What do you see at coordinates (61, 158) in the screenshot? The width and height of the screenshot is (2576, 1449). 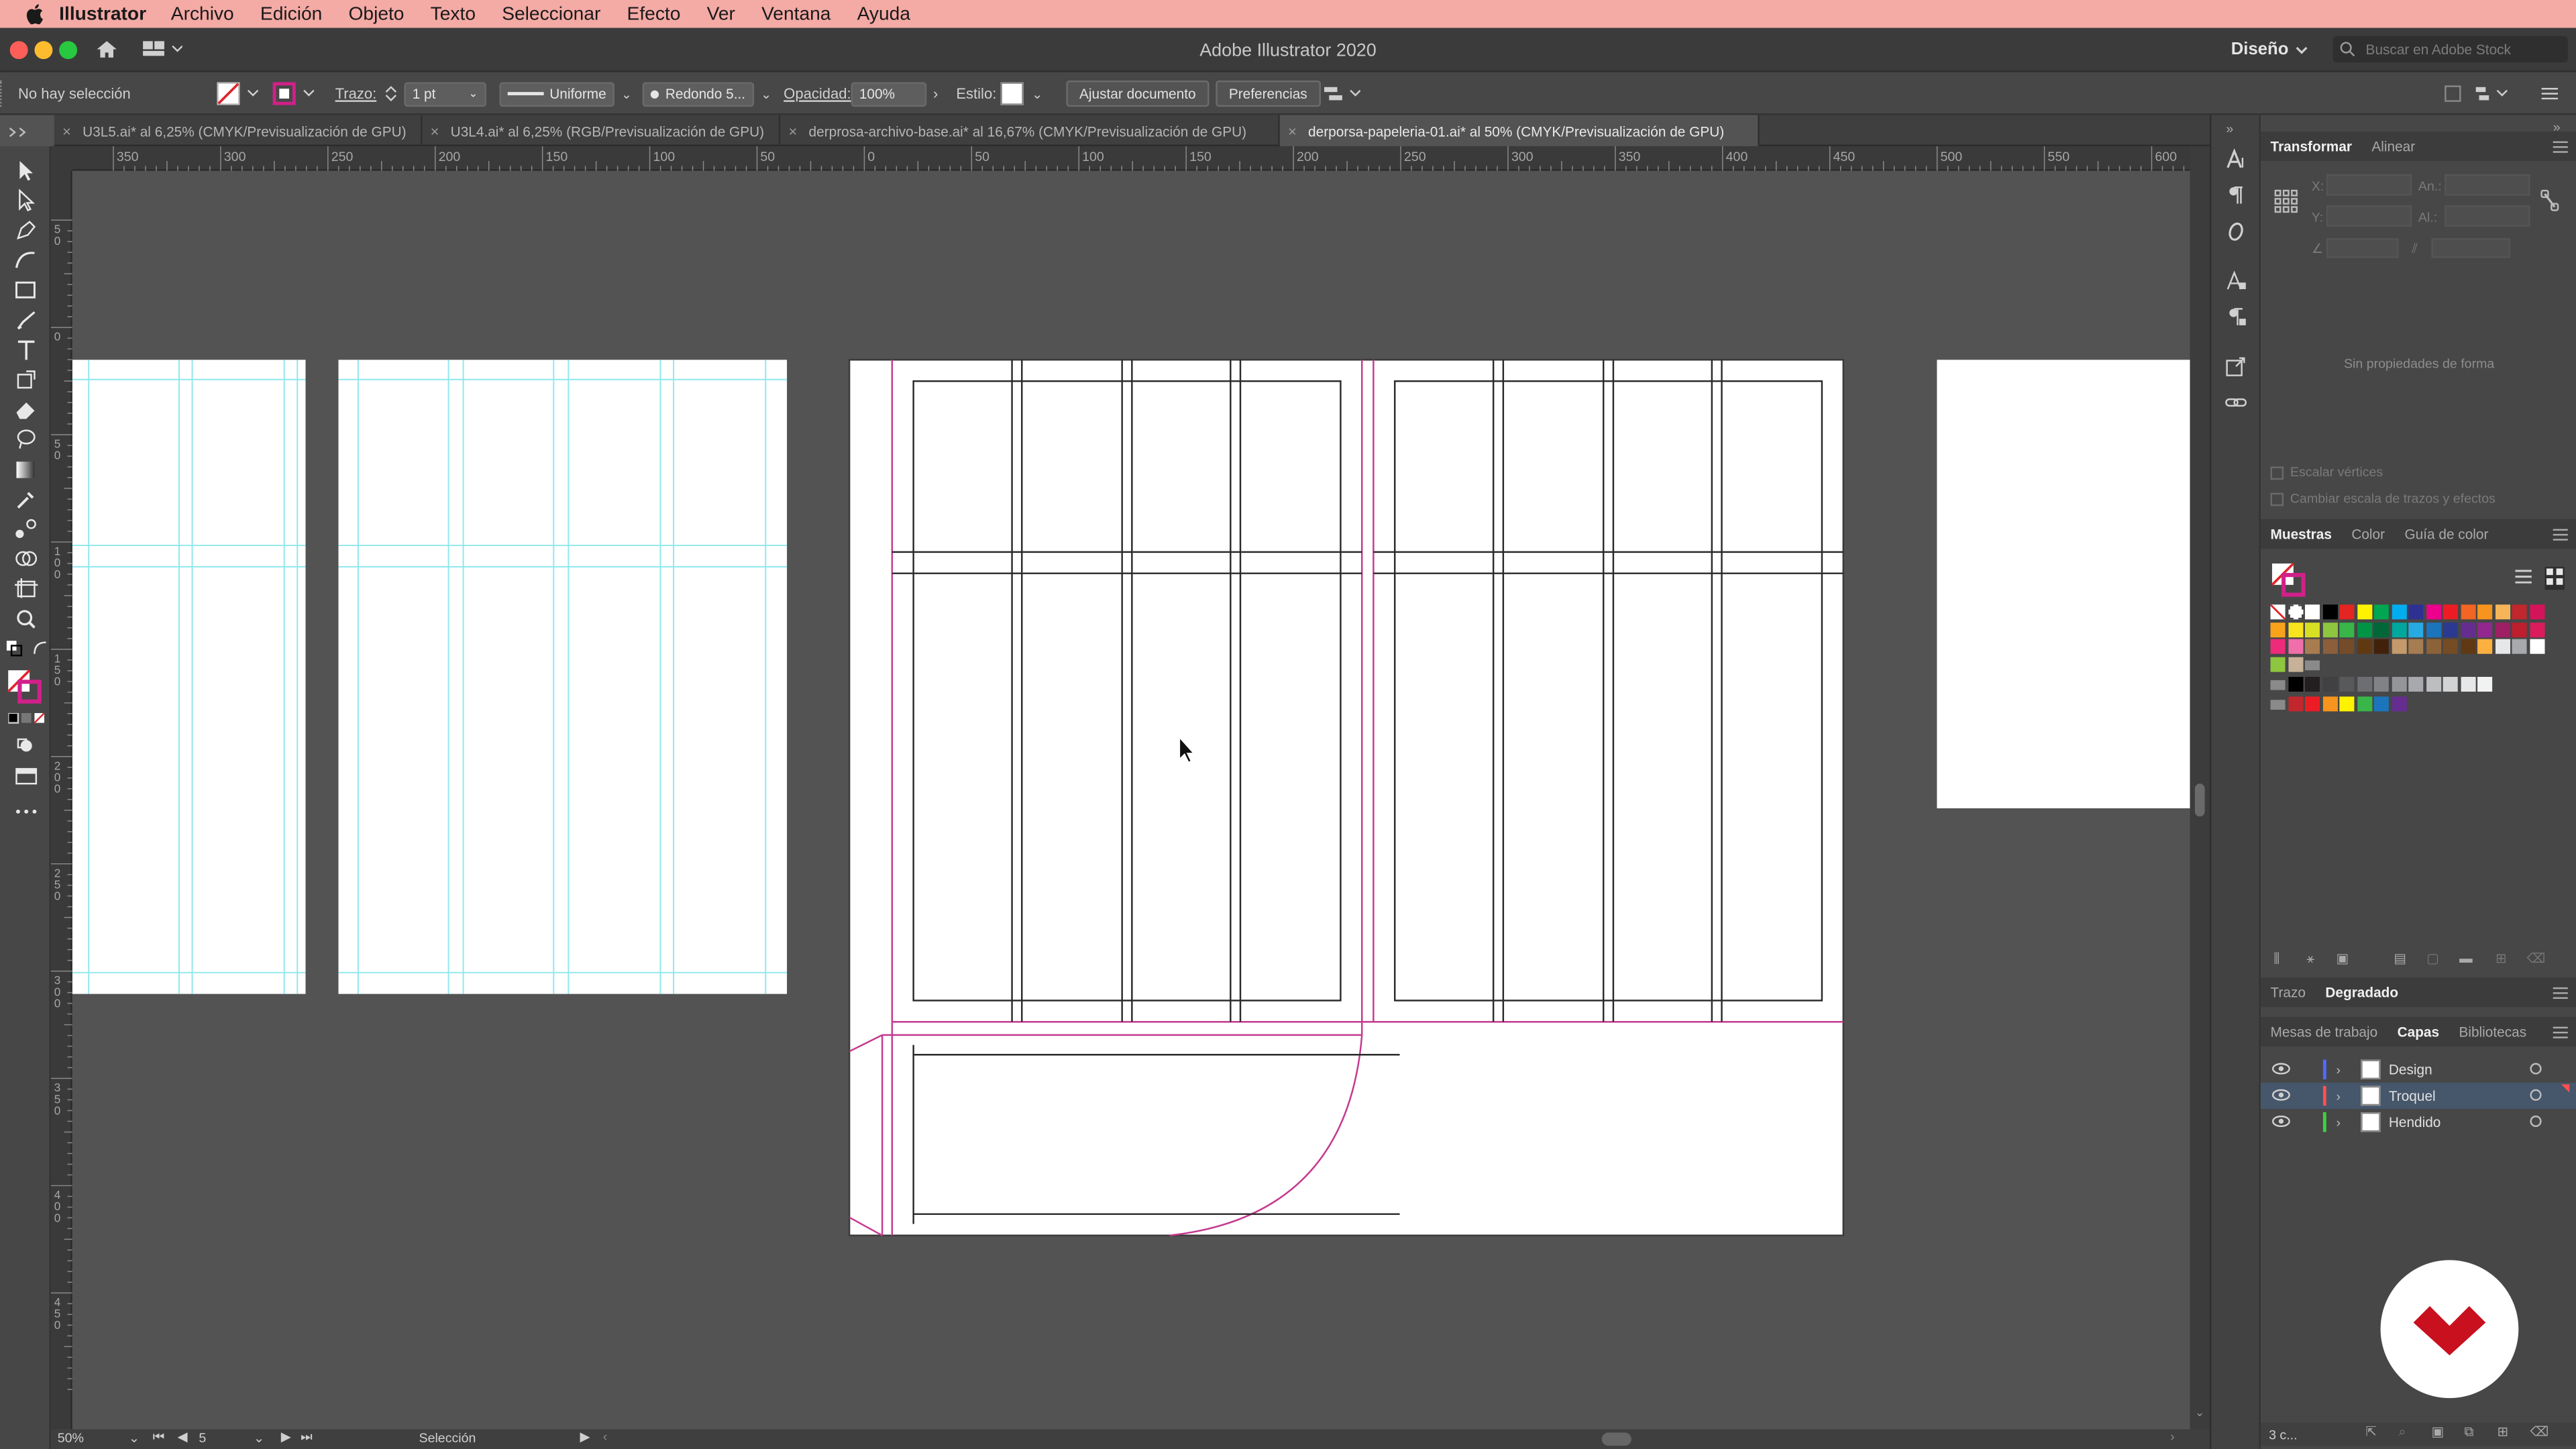 I see `ruler-origin` at bounding box center [61, 158].